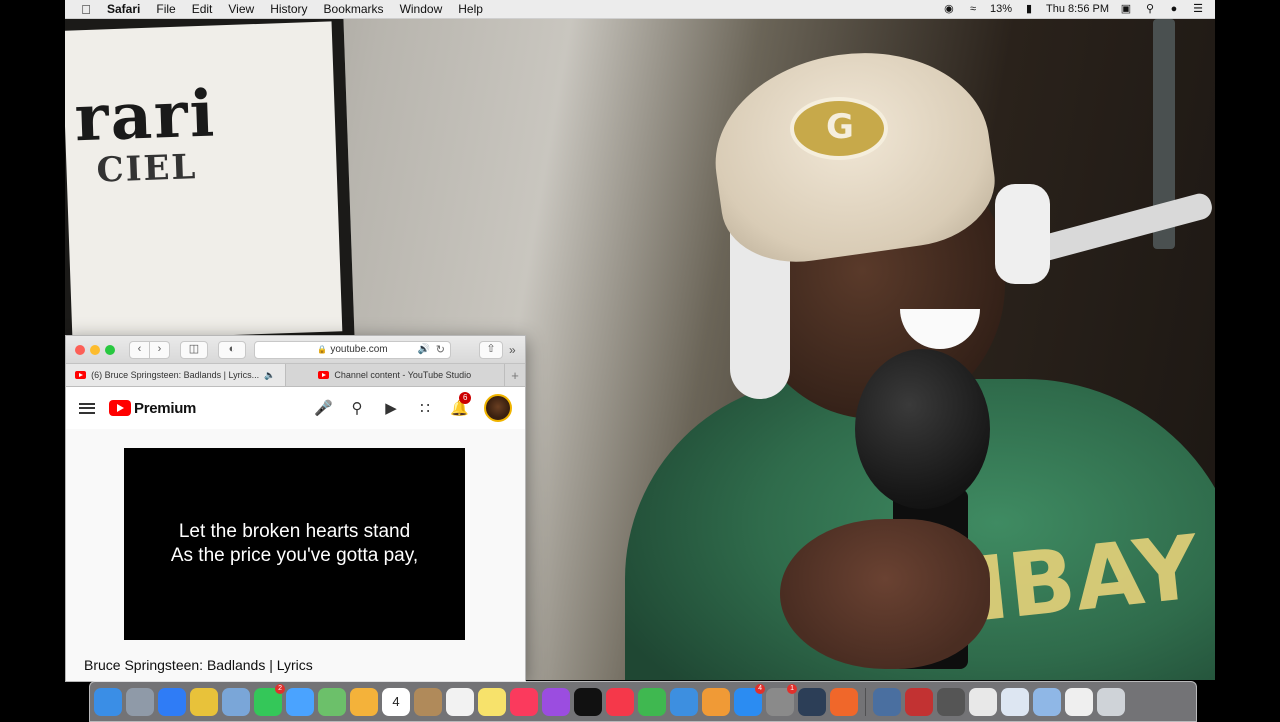  Describe the element at coordinates (391, 408) in the screenshot. I see `create-video-icon: ▶` at that location.